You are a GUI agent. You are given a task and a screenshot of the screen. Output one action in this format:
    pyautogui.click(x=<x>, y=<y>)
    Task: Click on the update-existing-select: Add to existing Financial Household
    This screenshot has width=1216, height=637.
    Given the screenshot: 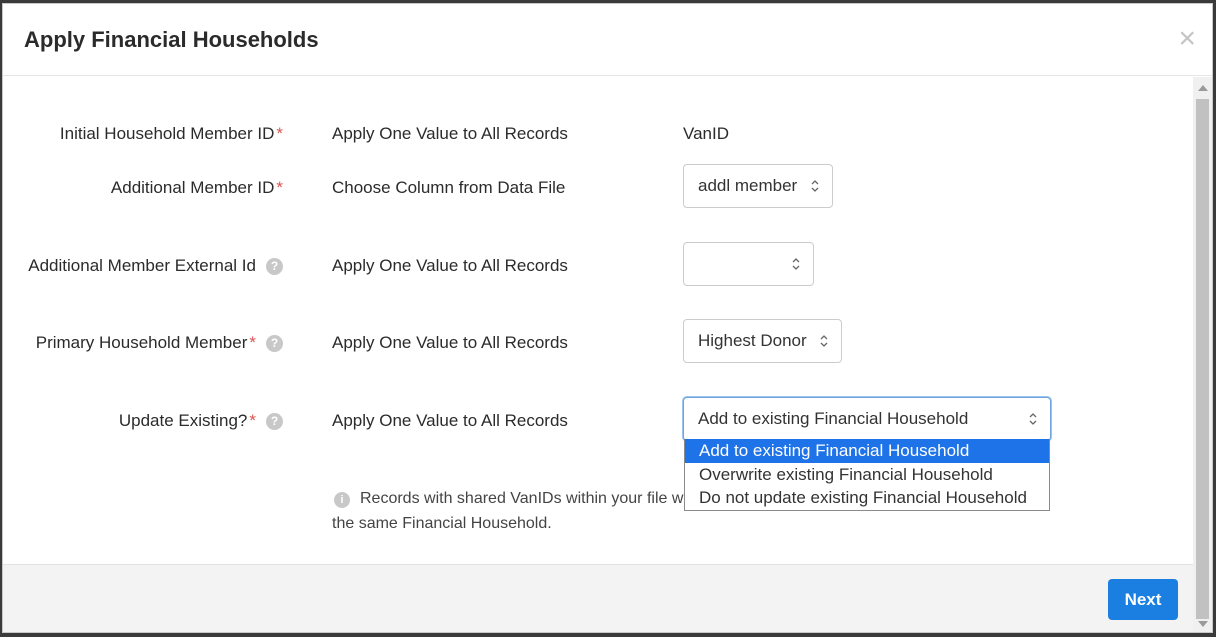 What is the action you would take?
    pyautogui.click(x=867, y=419)
    